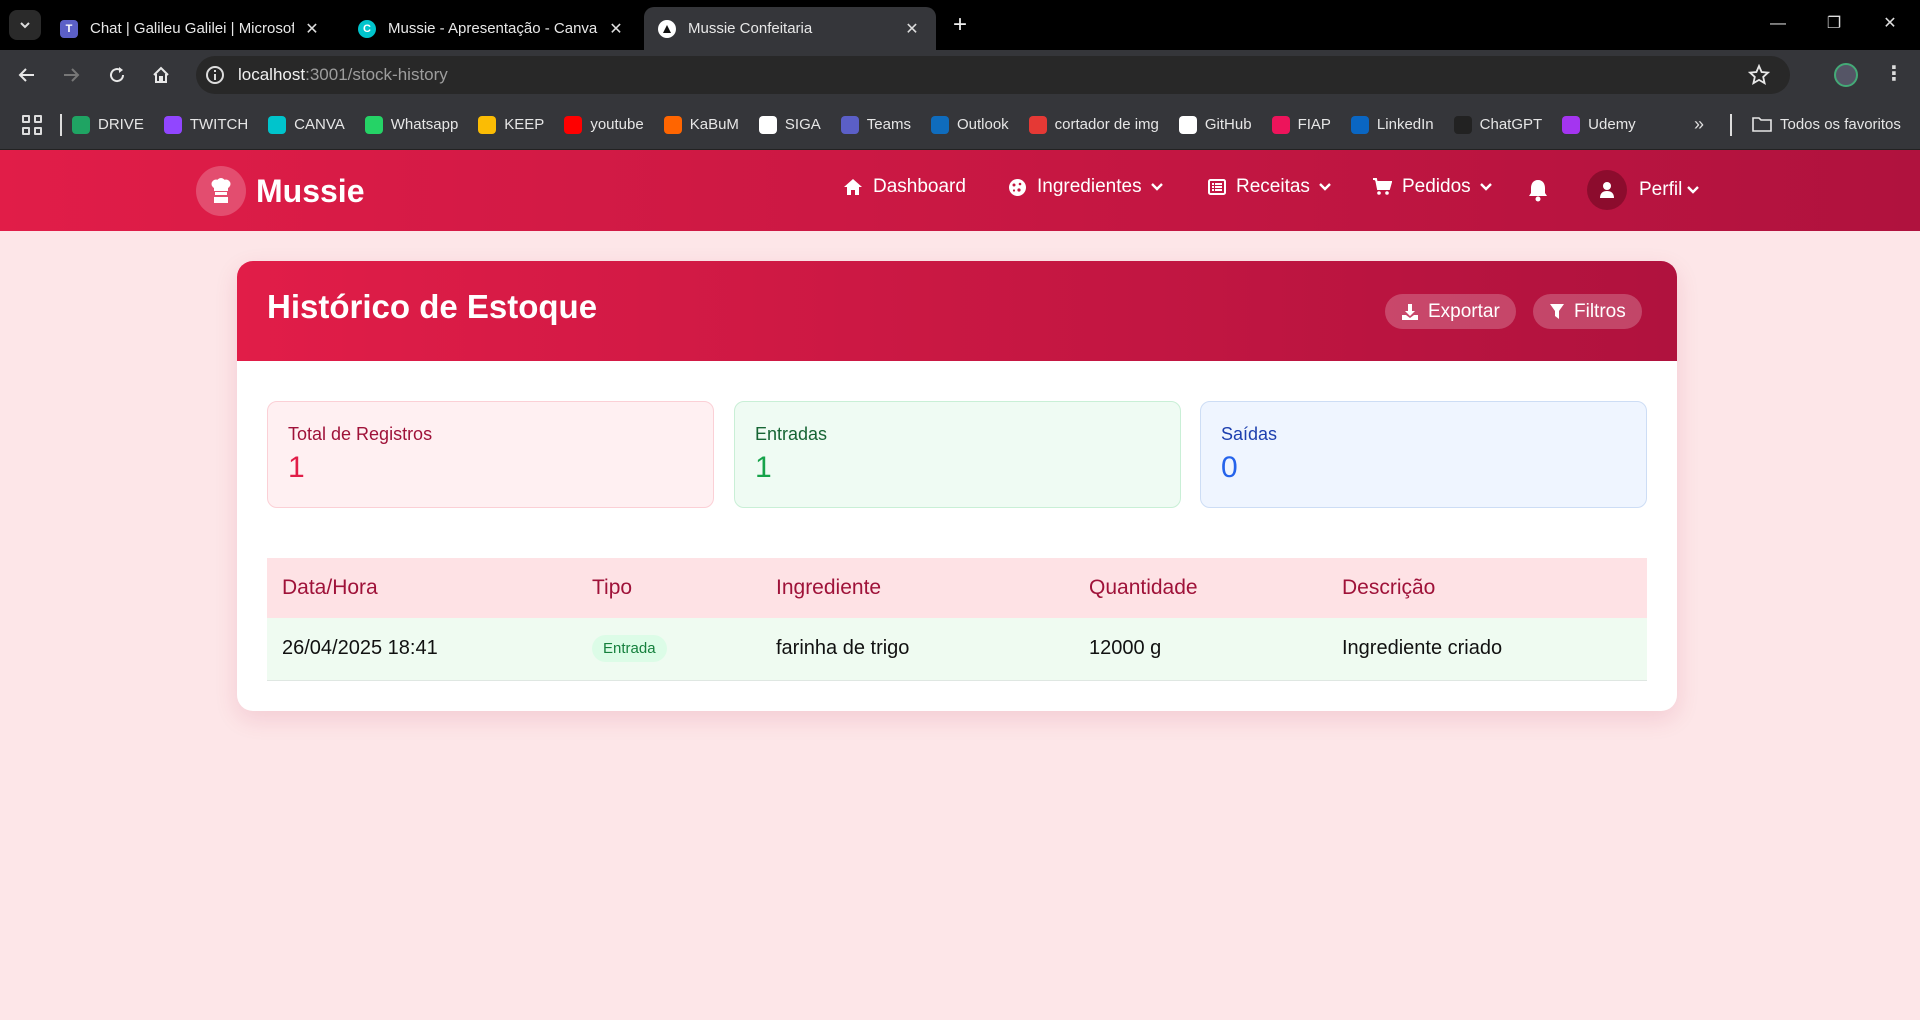 This screenshot has height=1020, width=1920. I want to click on user-avatar, so click(1607, 190).